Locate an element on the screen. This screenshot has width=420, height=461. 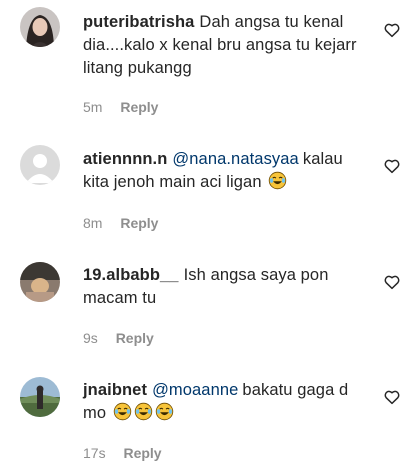
username-link: puteribatrisha is located at coordinates (138, 22).